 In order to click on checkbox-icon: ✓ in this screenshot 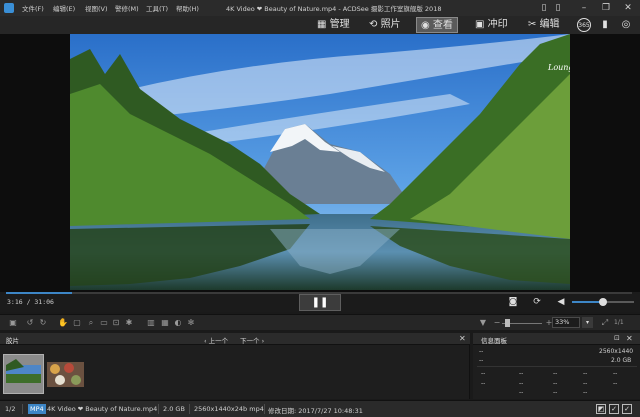, I will do `click(614, 409)`.